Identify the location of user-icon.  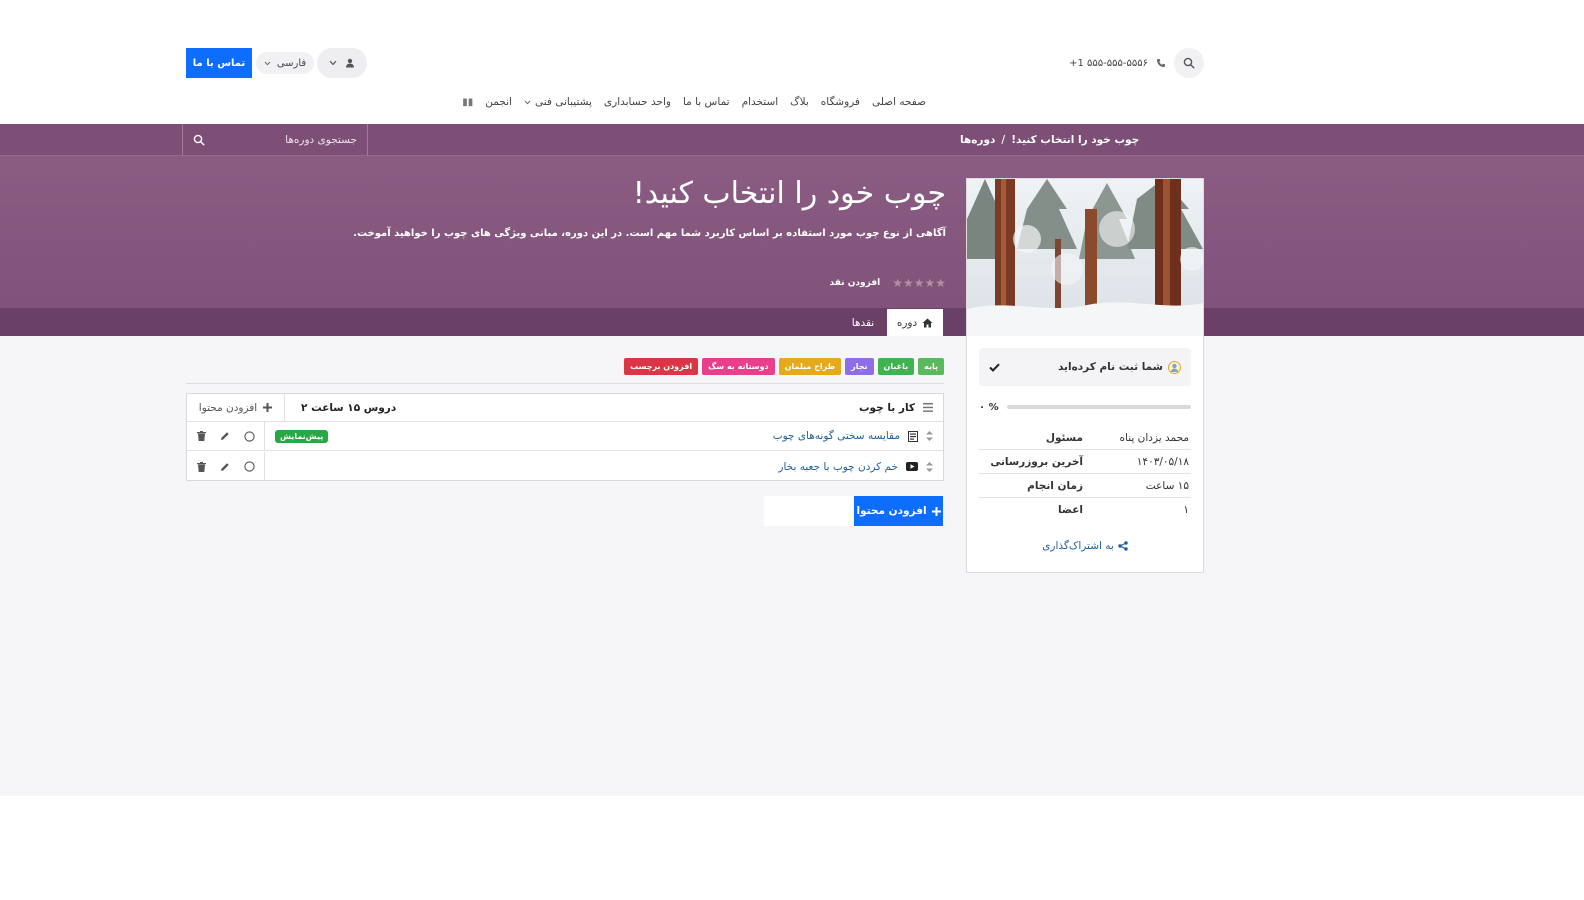
(350, 63).